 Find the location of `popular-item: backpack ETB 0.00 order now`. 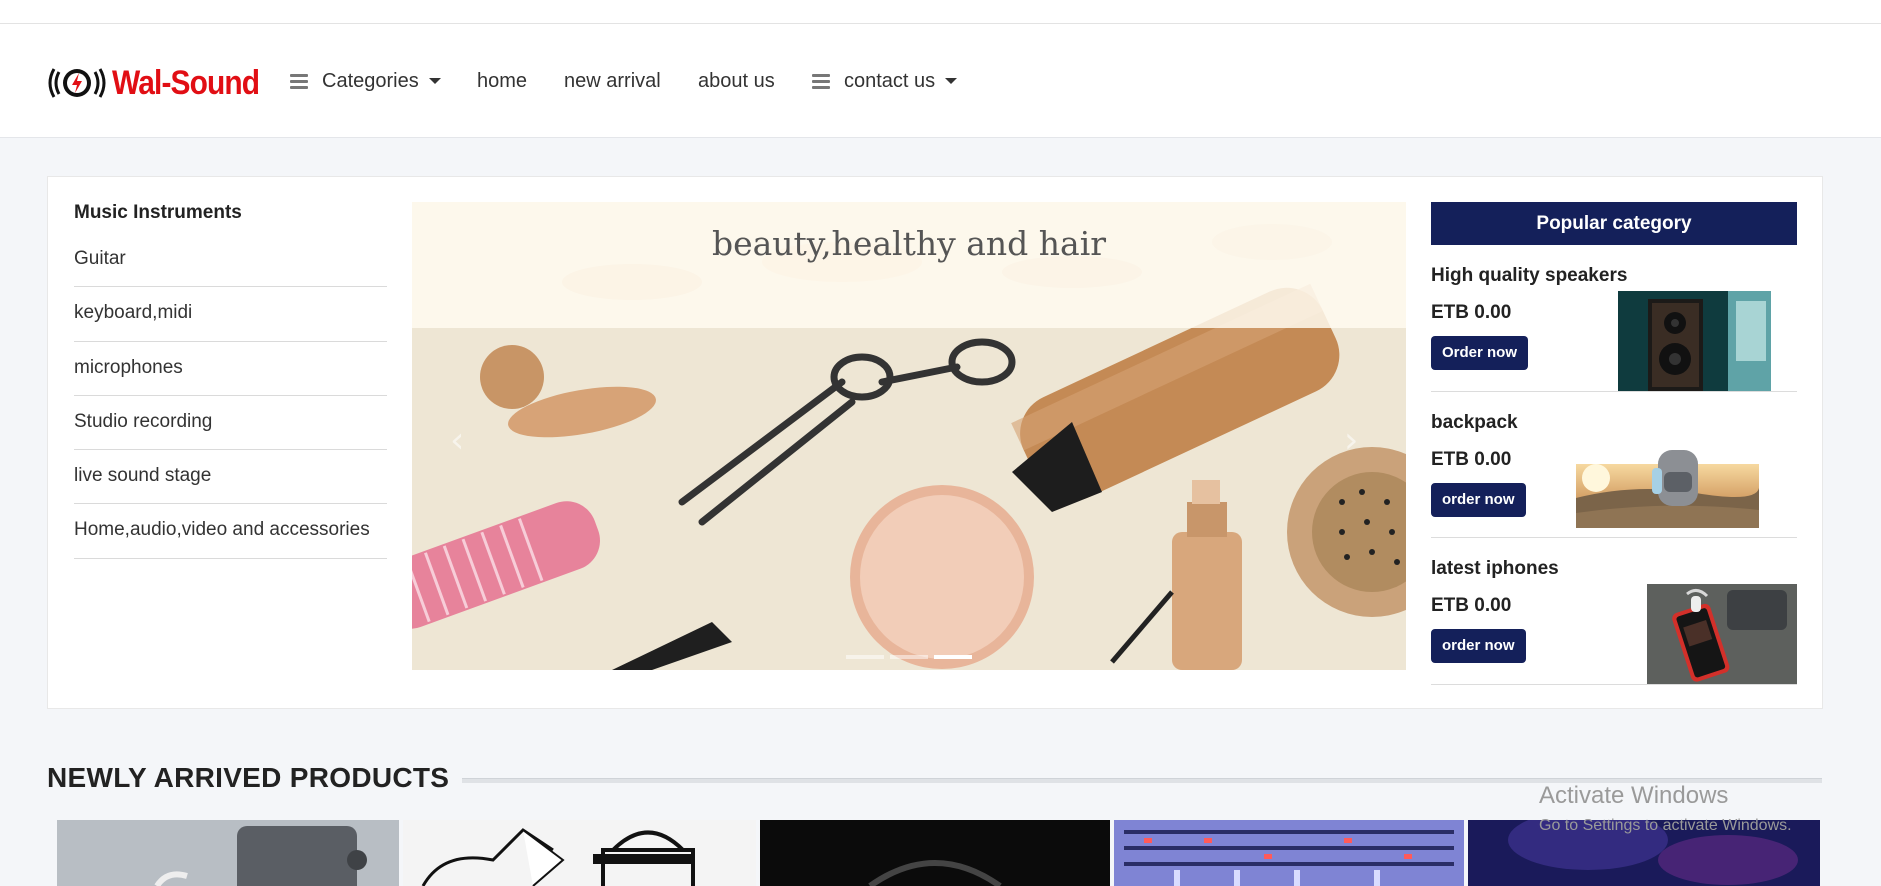

popular-item: backpack ETB 0.00 order now is located at coordinates (1614, 465).